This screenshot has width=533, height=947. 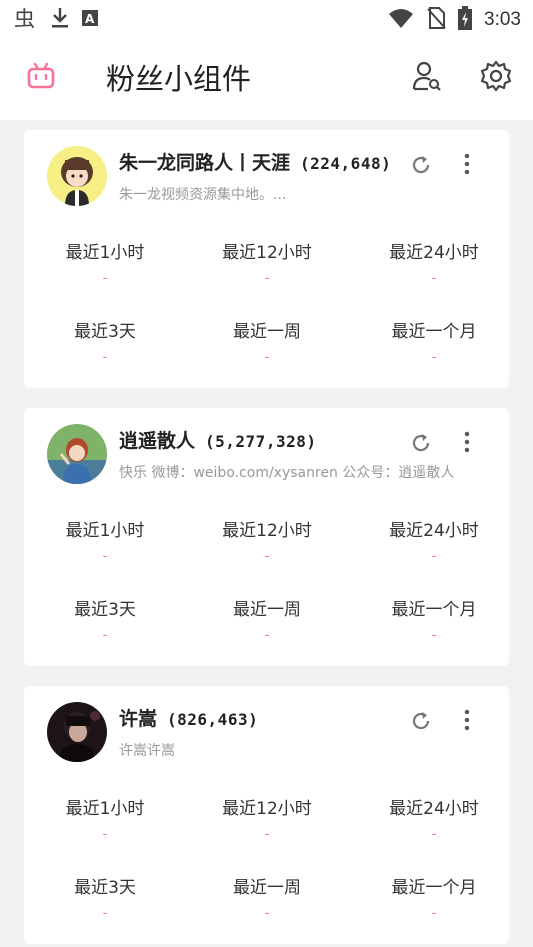 What do you see at coordinates (266, 78) in the screenshot?
I see `app-bar: 粉丝小组件` at bounding box center [266, 78].